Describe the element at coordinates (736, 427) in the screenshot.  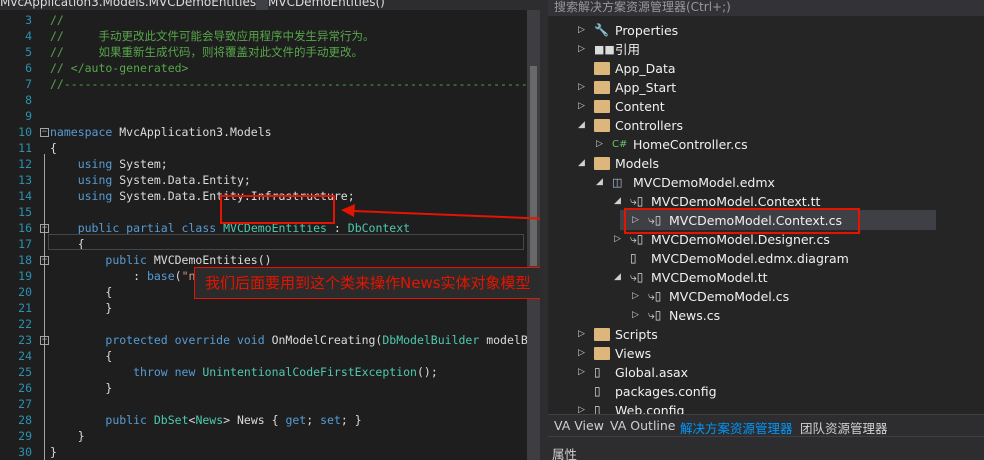
I see `bottom-tab: 解决方案资源管理器` at that location.